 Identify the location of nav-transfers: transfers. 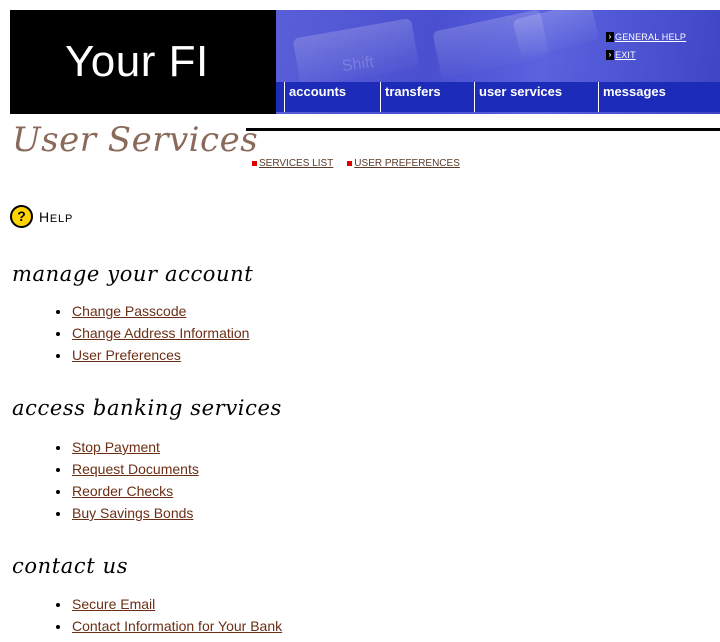
(426, 97).